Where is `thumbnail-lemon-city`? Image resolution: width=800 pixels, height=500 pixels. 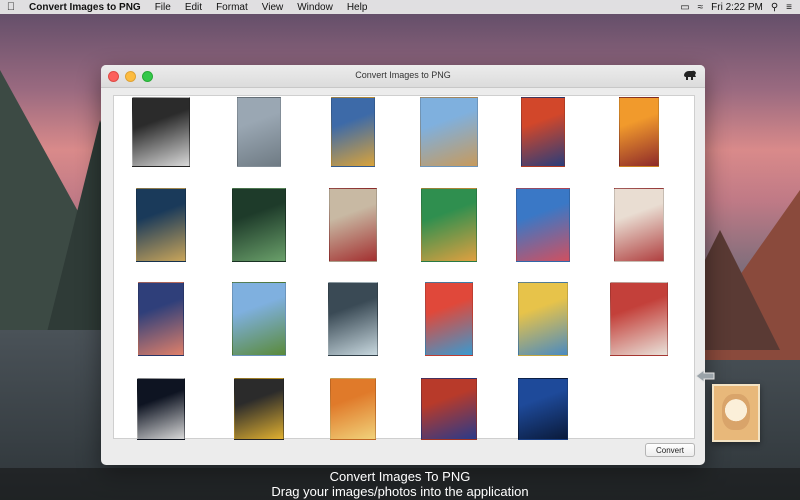 thumbnail-lemon-city is located at coordinates (543, 319).